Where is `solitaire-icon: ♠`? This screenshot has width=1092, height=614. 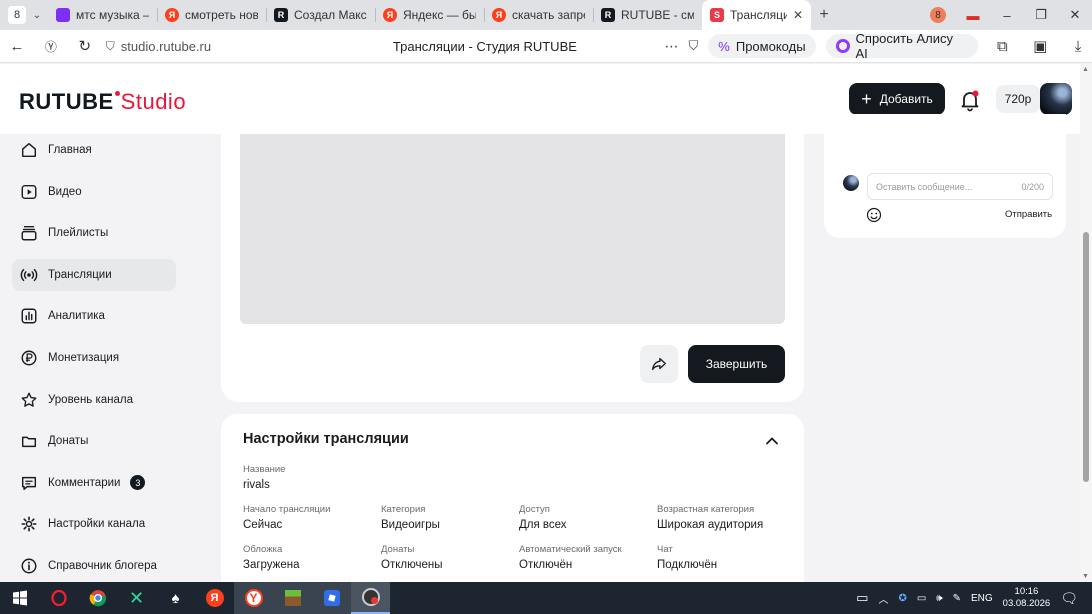
solitaire-icon: ♠ is located at coordinates (175, 598).